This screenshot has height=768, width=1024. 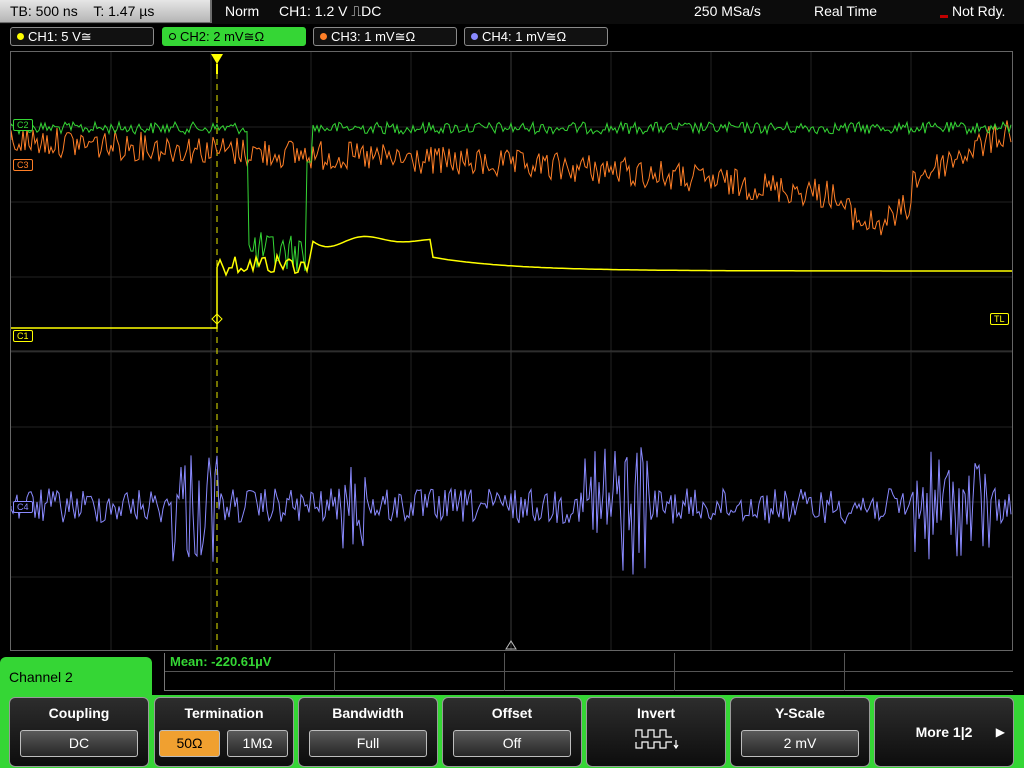 What do you see at coordinates (23, 336) in the screenshot?
I see `channel-1-offset-marker: C1` at bounding box center [23, 336].